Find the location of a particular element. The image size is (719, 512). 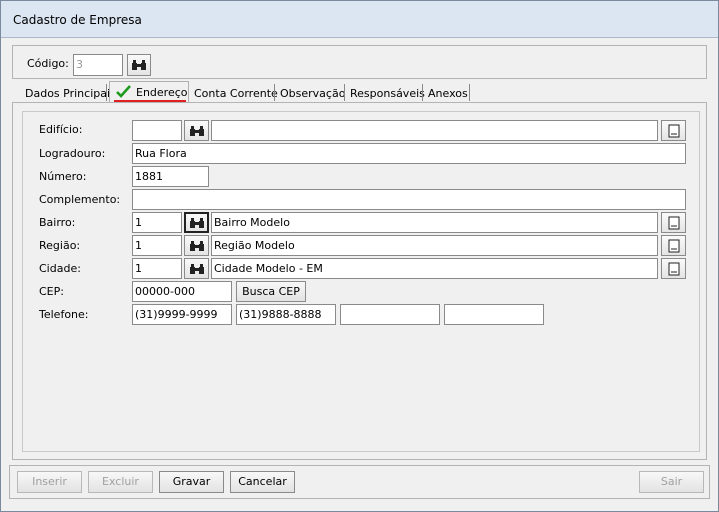

codigo-field: 3 is located at coordinates (98, 65).